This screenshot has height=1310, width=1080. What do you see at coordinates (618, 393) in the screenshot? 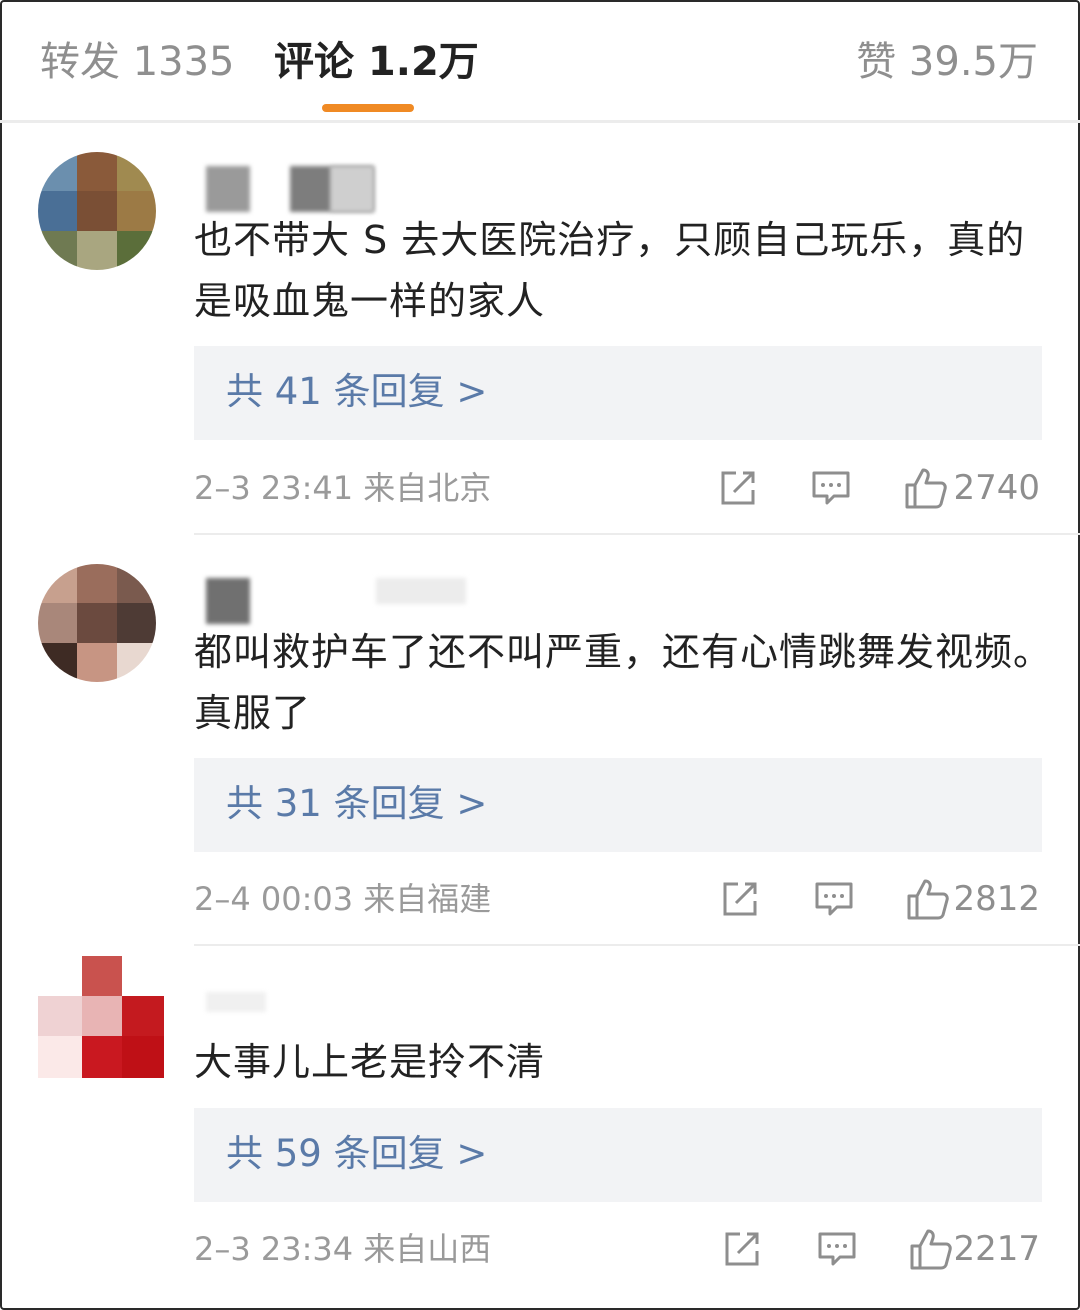
I see `reply-thread-box: 共 41 条回复 >` at bounding box center [618, 393].